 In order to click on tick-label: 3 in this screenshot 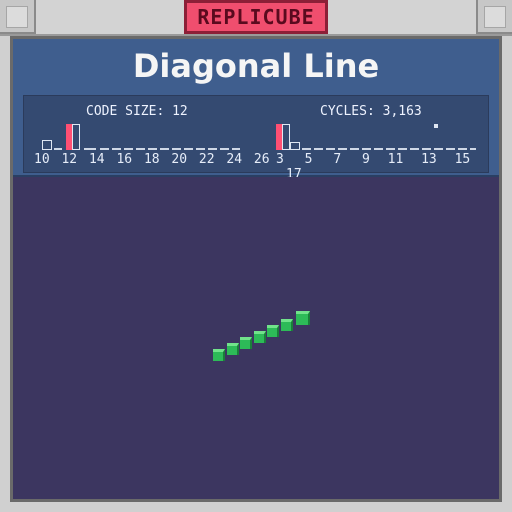, I will do `click(280, 159)`.